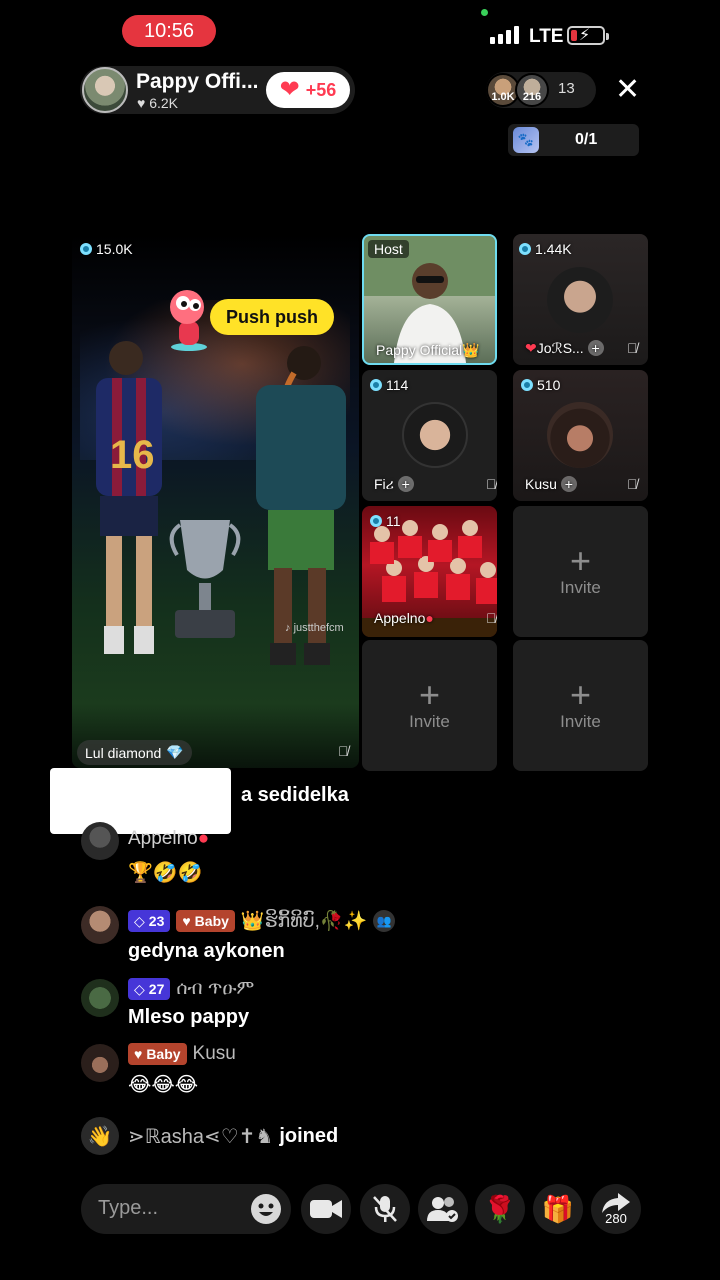 This screenshot has height=1280, width=720. Describe the element at coordinates (156, 921) in the screenshot. I see `level-badge-value: 23` at that location.